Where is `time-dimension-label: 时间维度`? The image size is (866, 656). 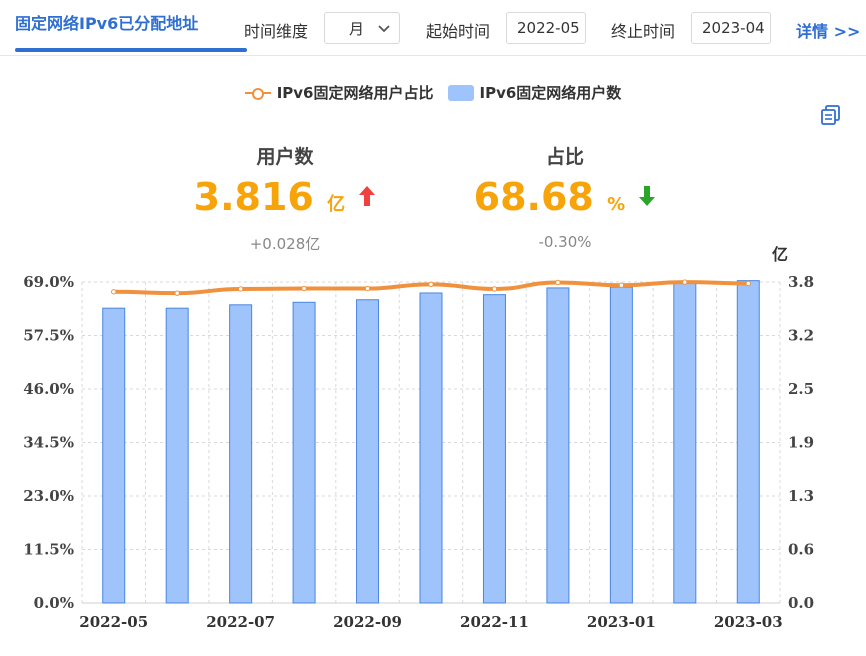 time-dimension-label: 时间维度 is located at coordinates (276, 31).